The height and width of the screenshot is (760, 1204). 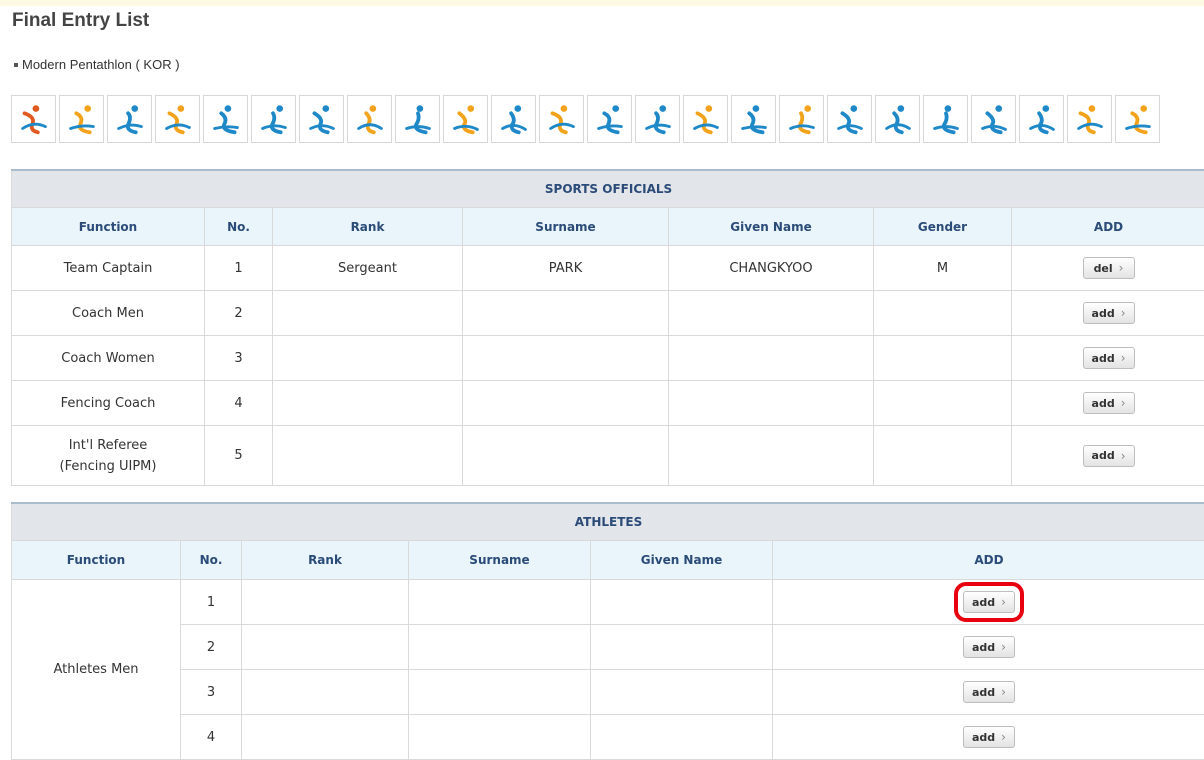 I want to click on rank-cell: Sergeant, so click(x=368, y=268).